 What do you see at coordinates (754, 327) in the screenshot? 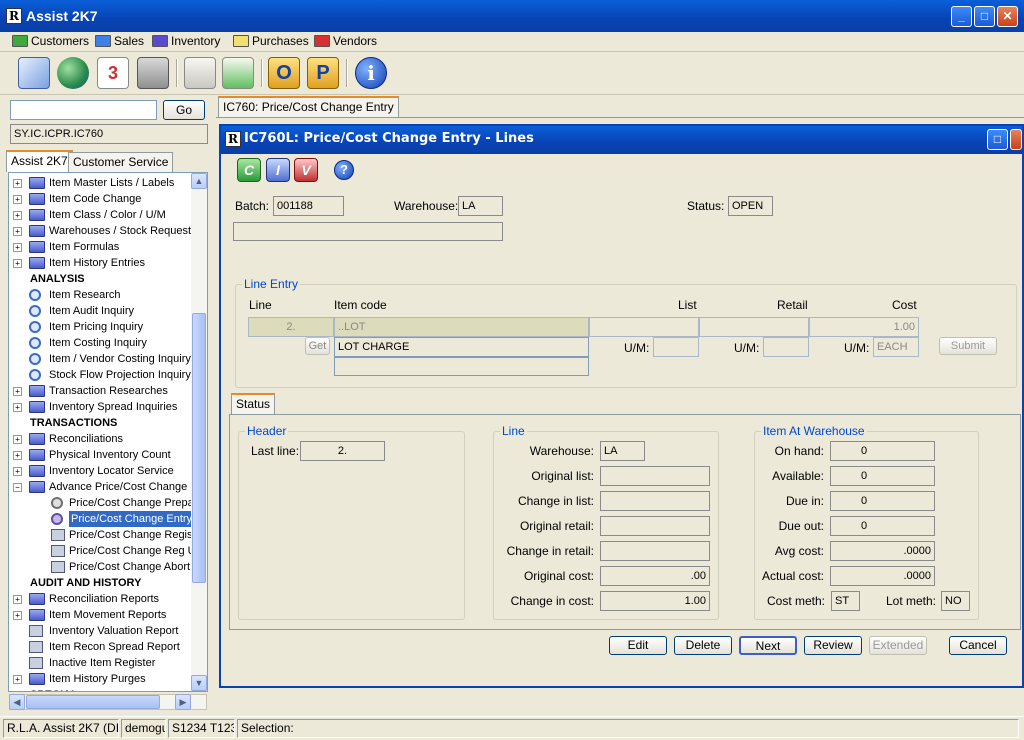
I see `retail-field` at bounding box center [754, 327].